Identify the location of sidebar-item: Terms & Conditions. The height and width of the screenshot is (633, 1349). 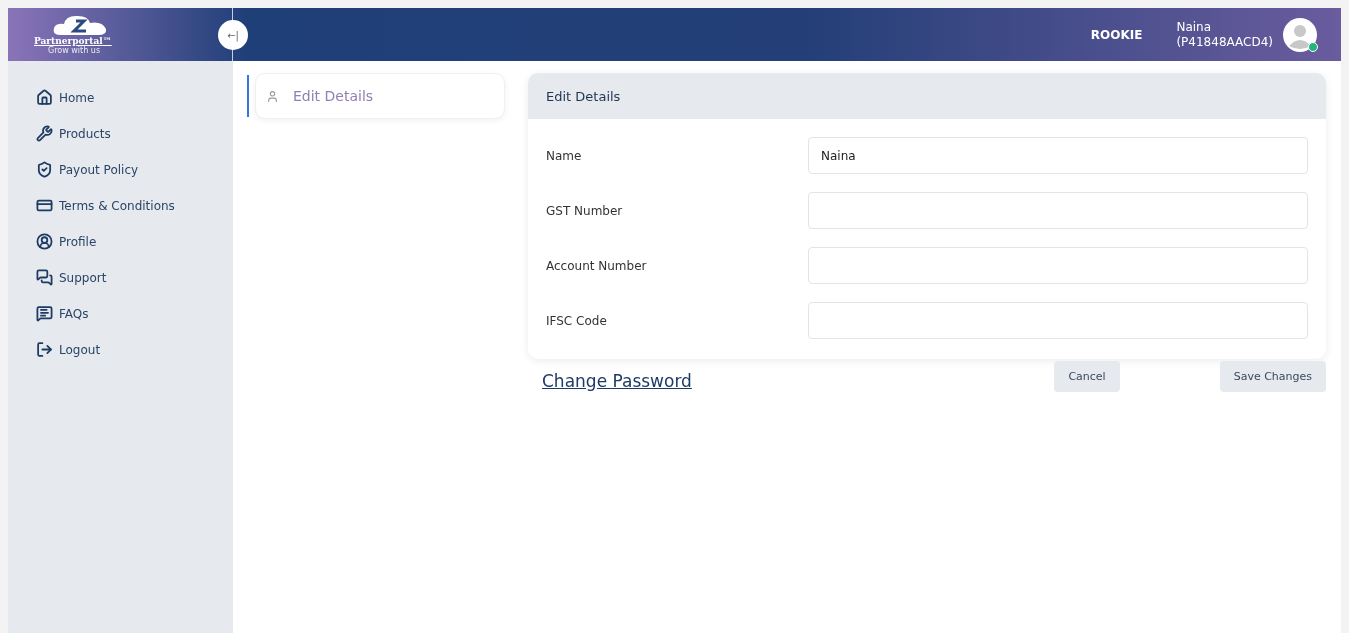
(134, 205).